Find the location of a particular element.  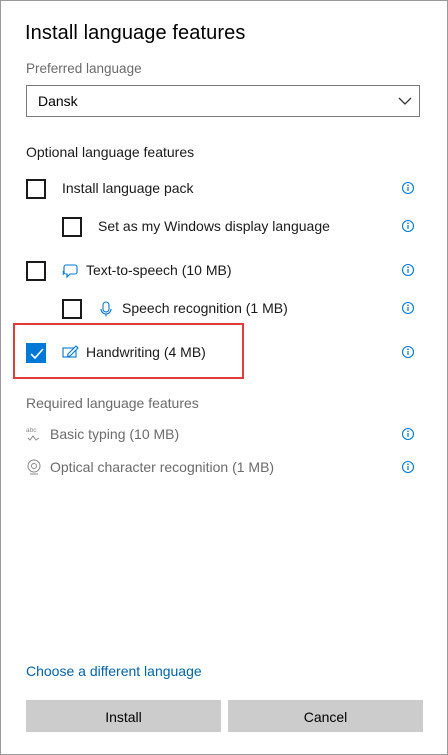

required-row-basic-typing: abc Basic typing (10 MB) is located at coordinates (224, 434).